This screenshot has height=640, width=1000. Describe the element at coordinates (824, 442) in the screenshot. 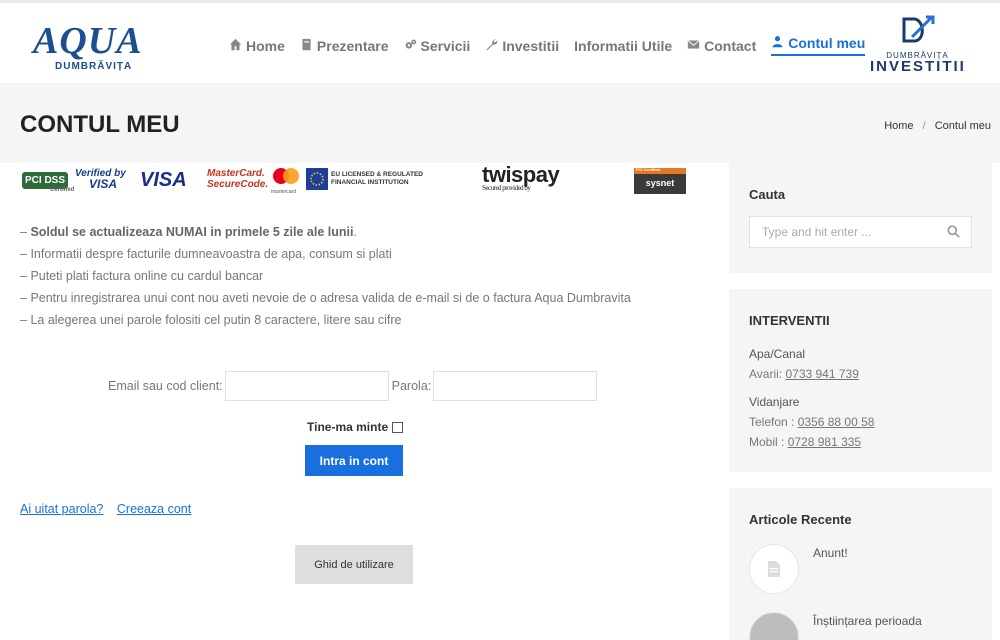

I see `mobil-phone-link: 0728 981 335` at that location.